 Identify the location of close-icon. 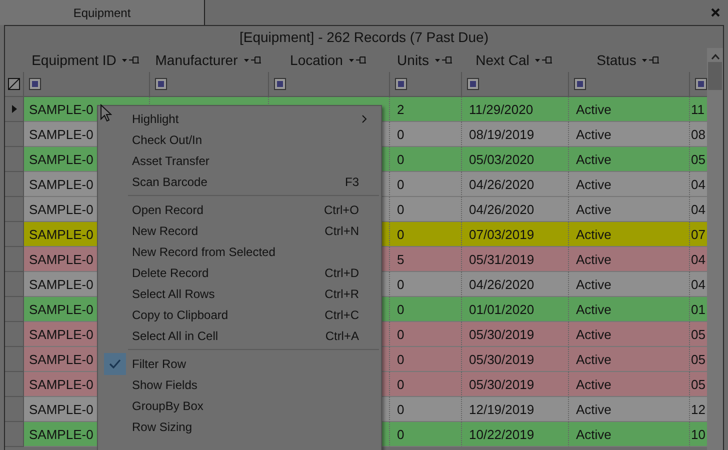
(715, 12).